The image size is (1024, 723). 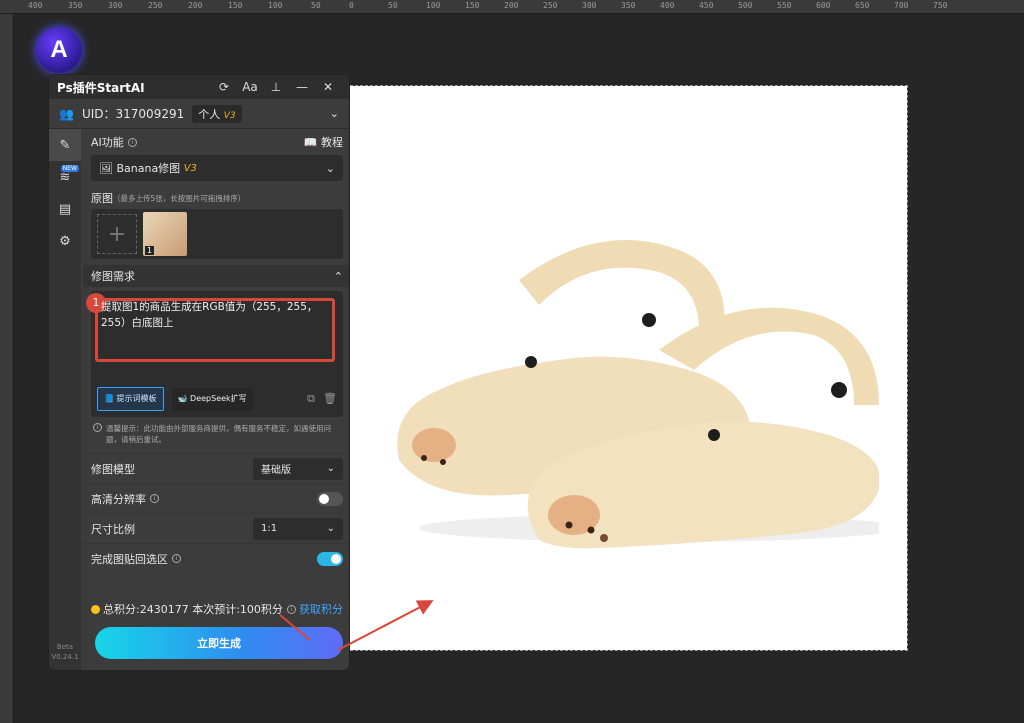 What do you see at coordinates (276, 87) in the screenshot?
I see `pin-icon: ⊥` at bounding box center [276, 87].